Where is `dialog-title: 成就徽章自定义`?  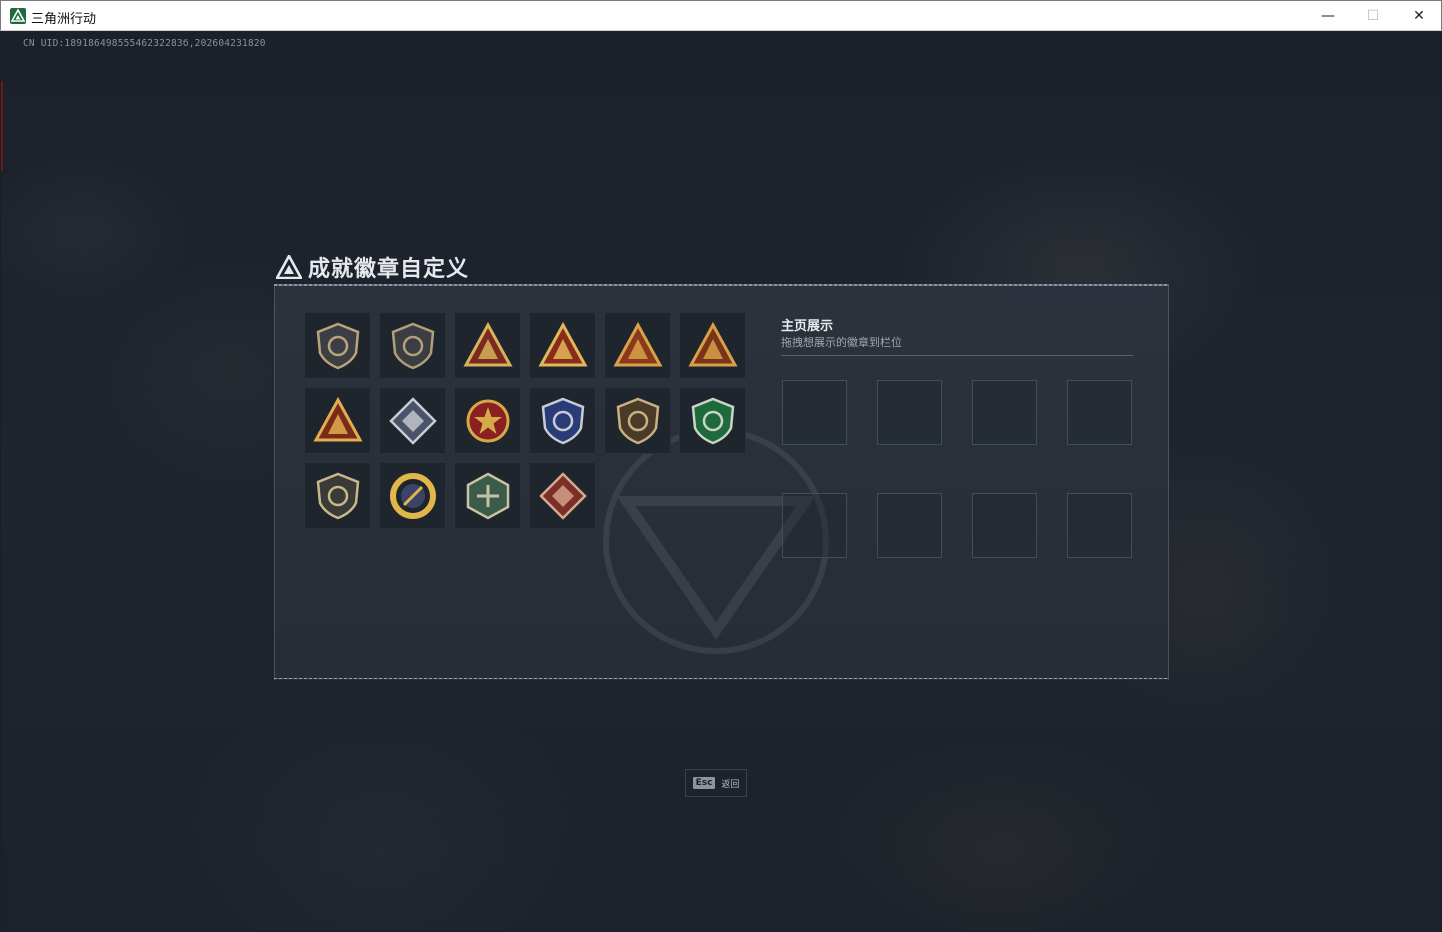 dialog-title: 成就徽章自定义 is located at coordinates (389, 269).